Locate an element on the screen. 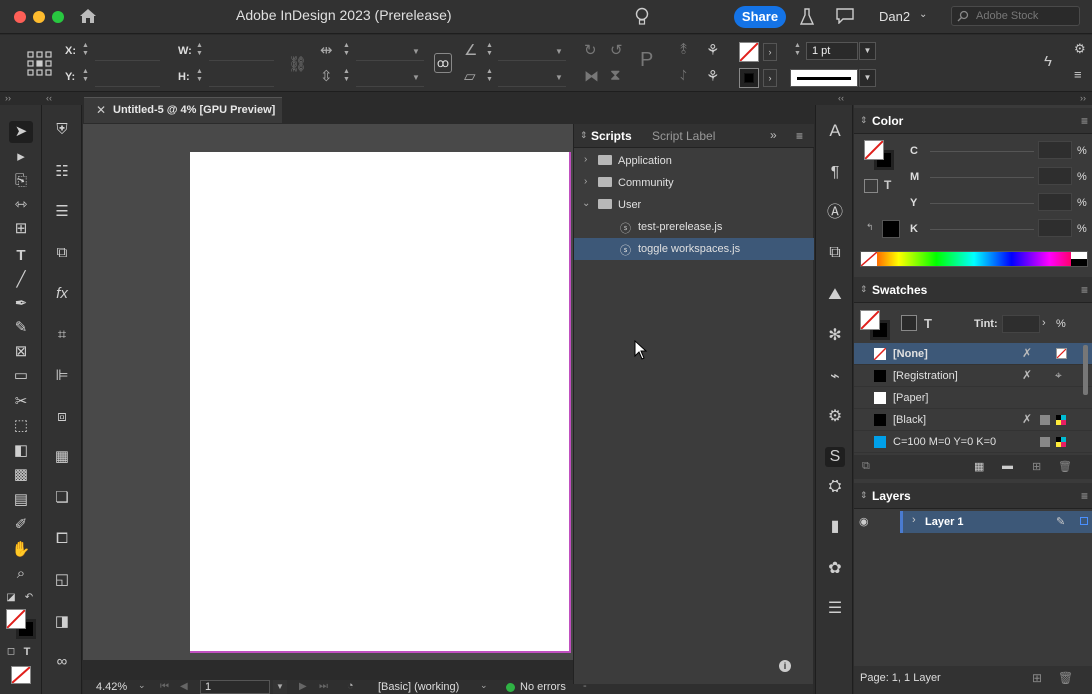  show-swatch-kinds-icon: ⧉ is located at coordinates (866, 466).